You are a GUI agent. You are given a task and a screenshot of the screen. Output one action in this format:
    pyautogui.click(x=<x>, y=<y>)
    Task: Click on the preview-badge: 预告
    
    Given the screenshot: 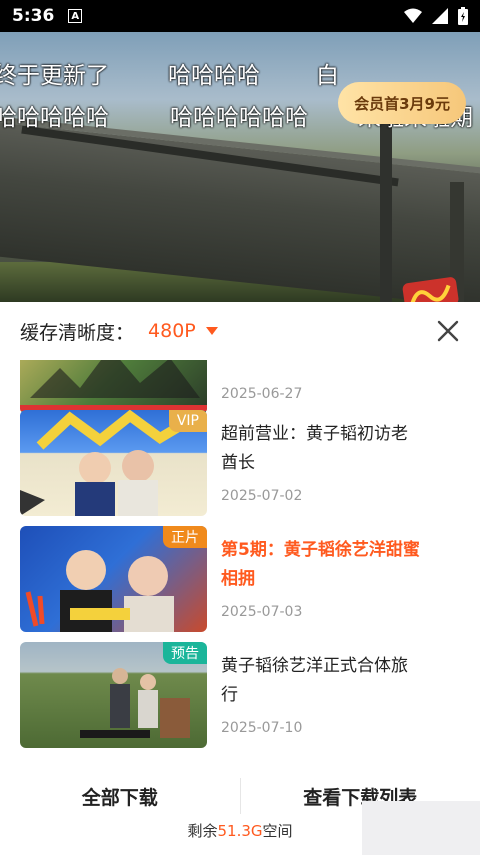 What is the action you would take?
    pyautogui.click(x=185, y=653)
    